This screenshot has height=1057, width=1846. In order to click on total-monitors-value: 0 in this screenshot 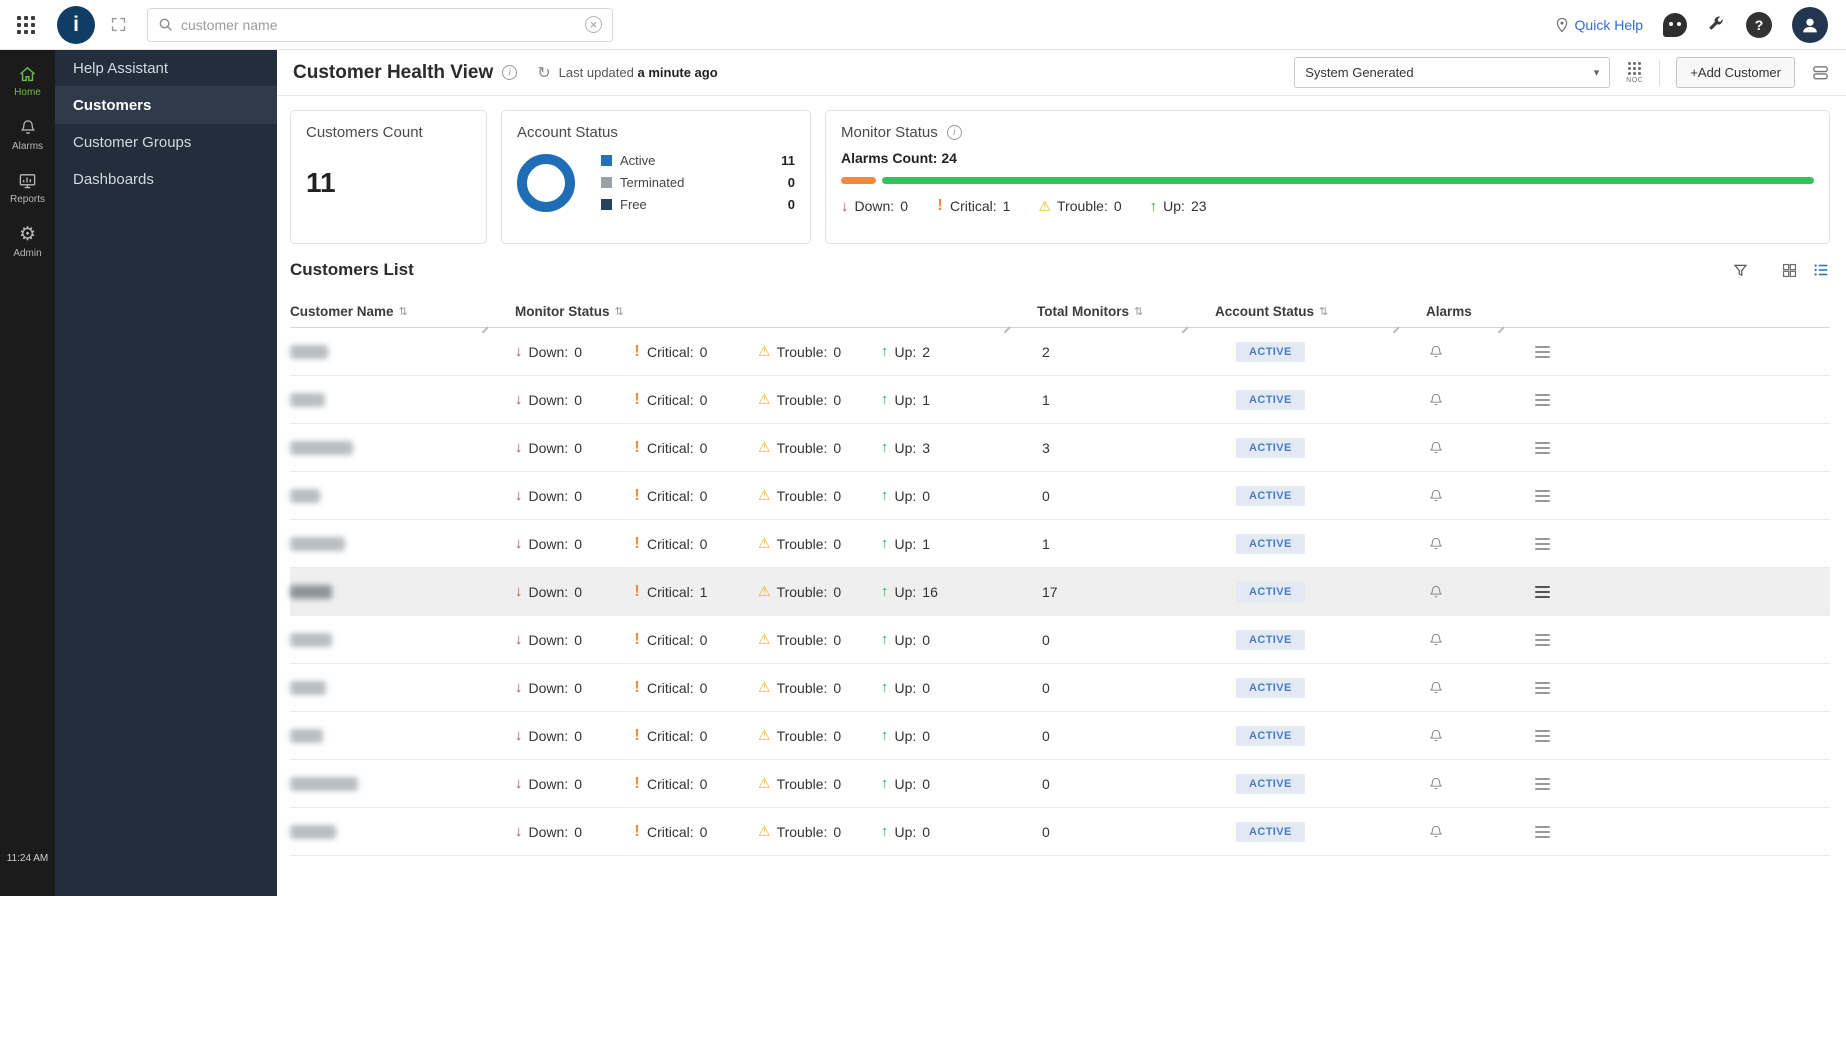, I will do `click(1046, 495)`.